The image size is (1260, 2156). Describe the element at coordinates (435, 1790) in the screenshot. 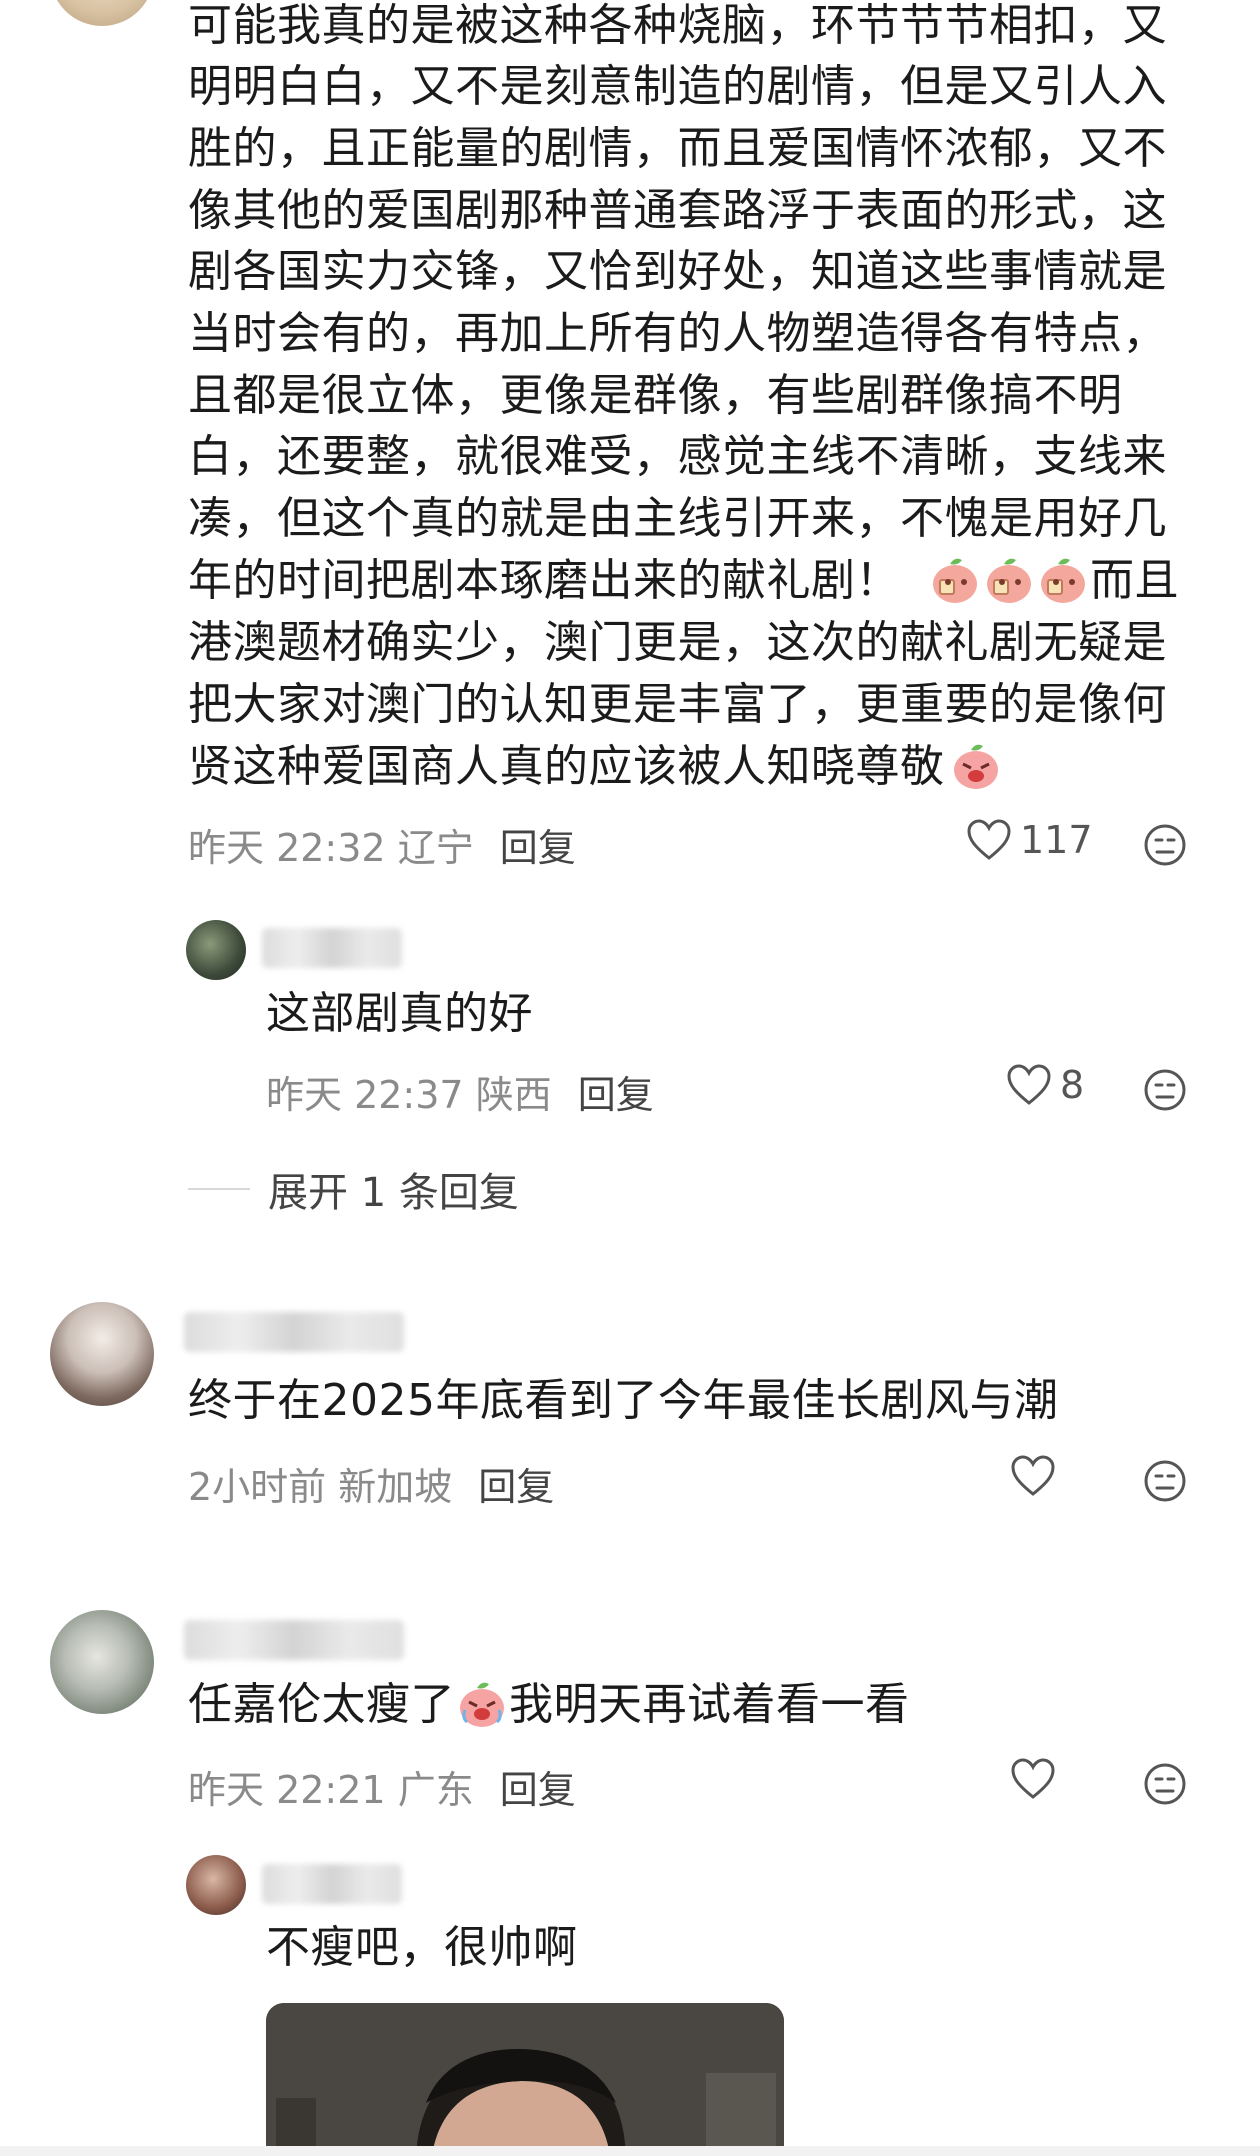

I see `comment-4-location: 广东` at that location.